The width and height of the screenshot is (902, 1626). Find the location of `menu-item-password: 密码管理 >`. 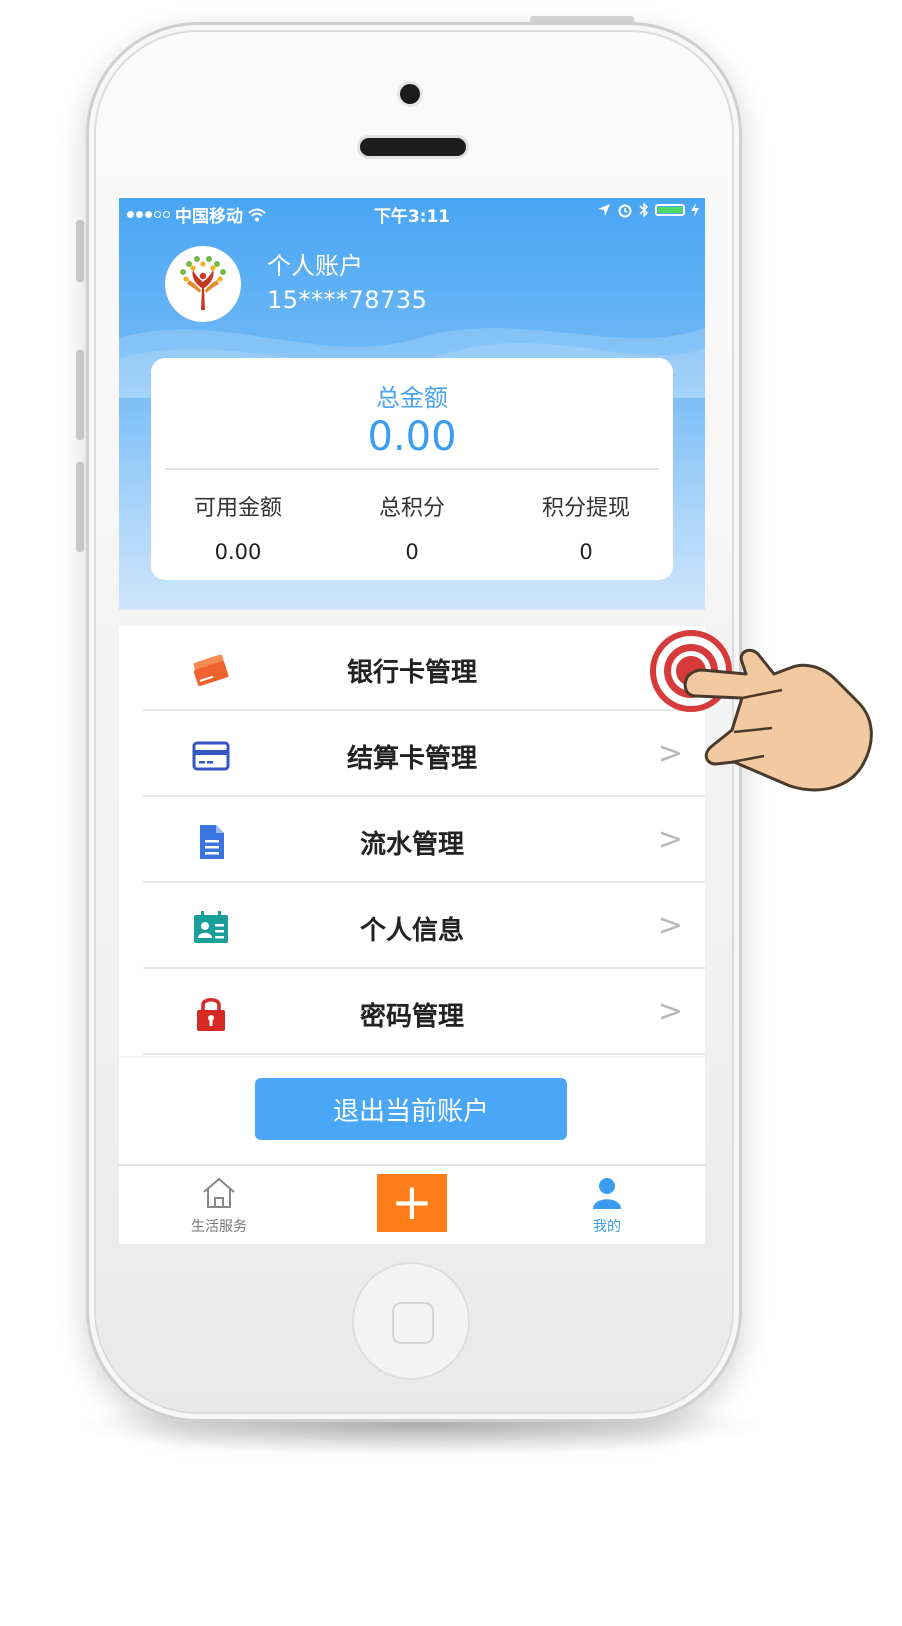

menu-item-password: 密码管理 > is located at coordinates (412, 1012).